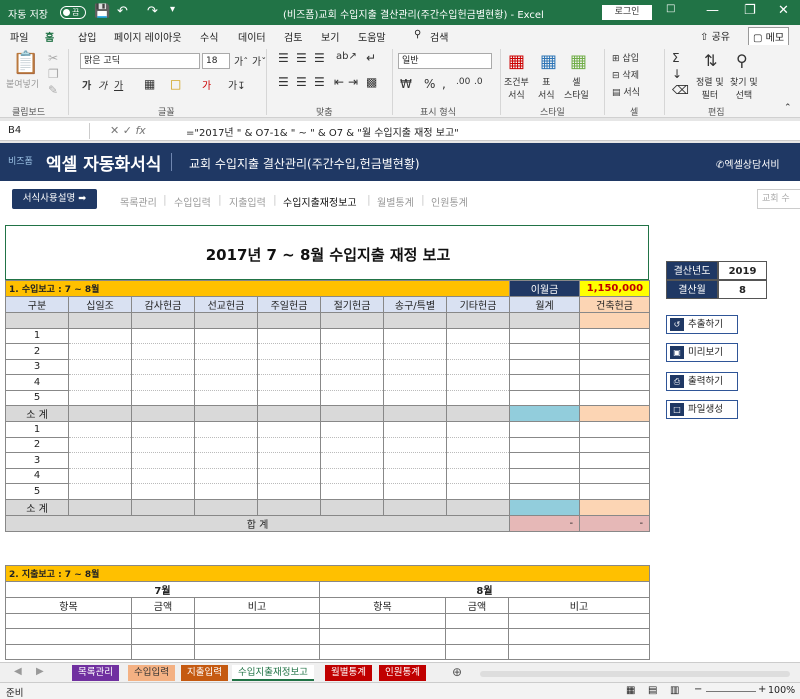 The image size is (800, 699). What do you see at coordinates (778, 199) in the screenshot?
I see `sheet-search-input: 교회 수` at bounding box center [778, 199].